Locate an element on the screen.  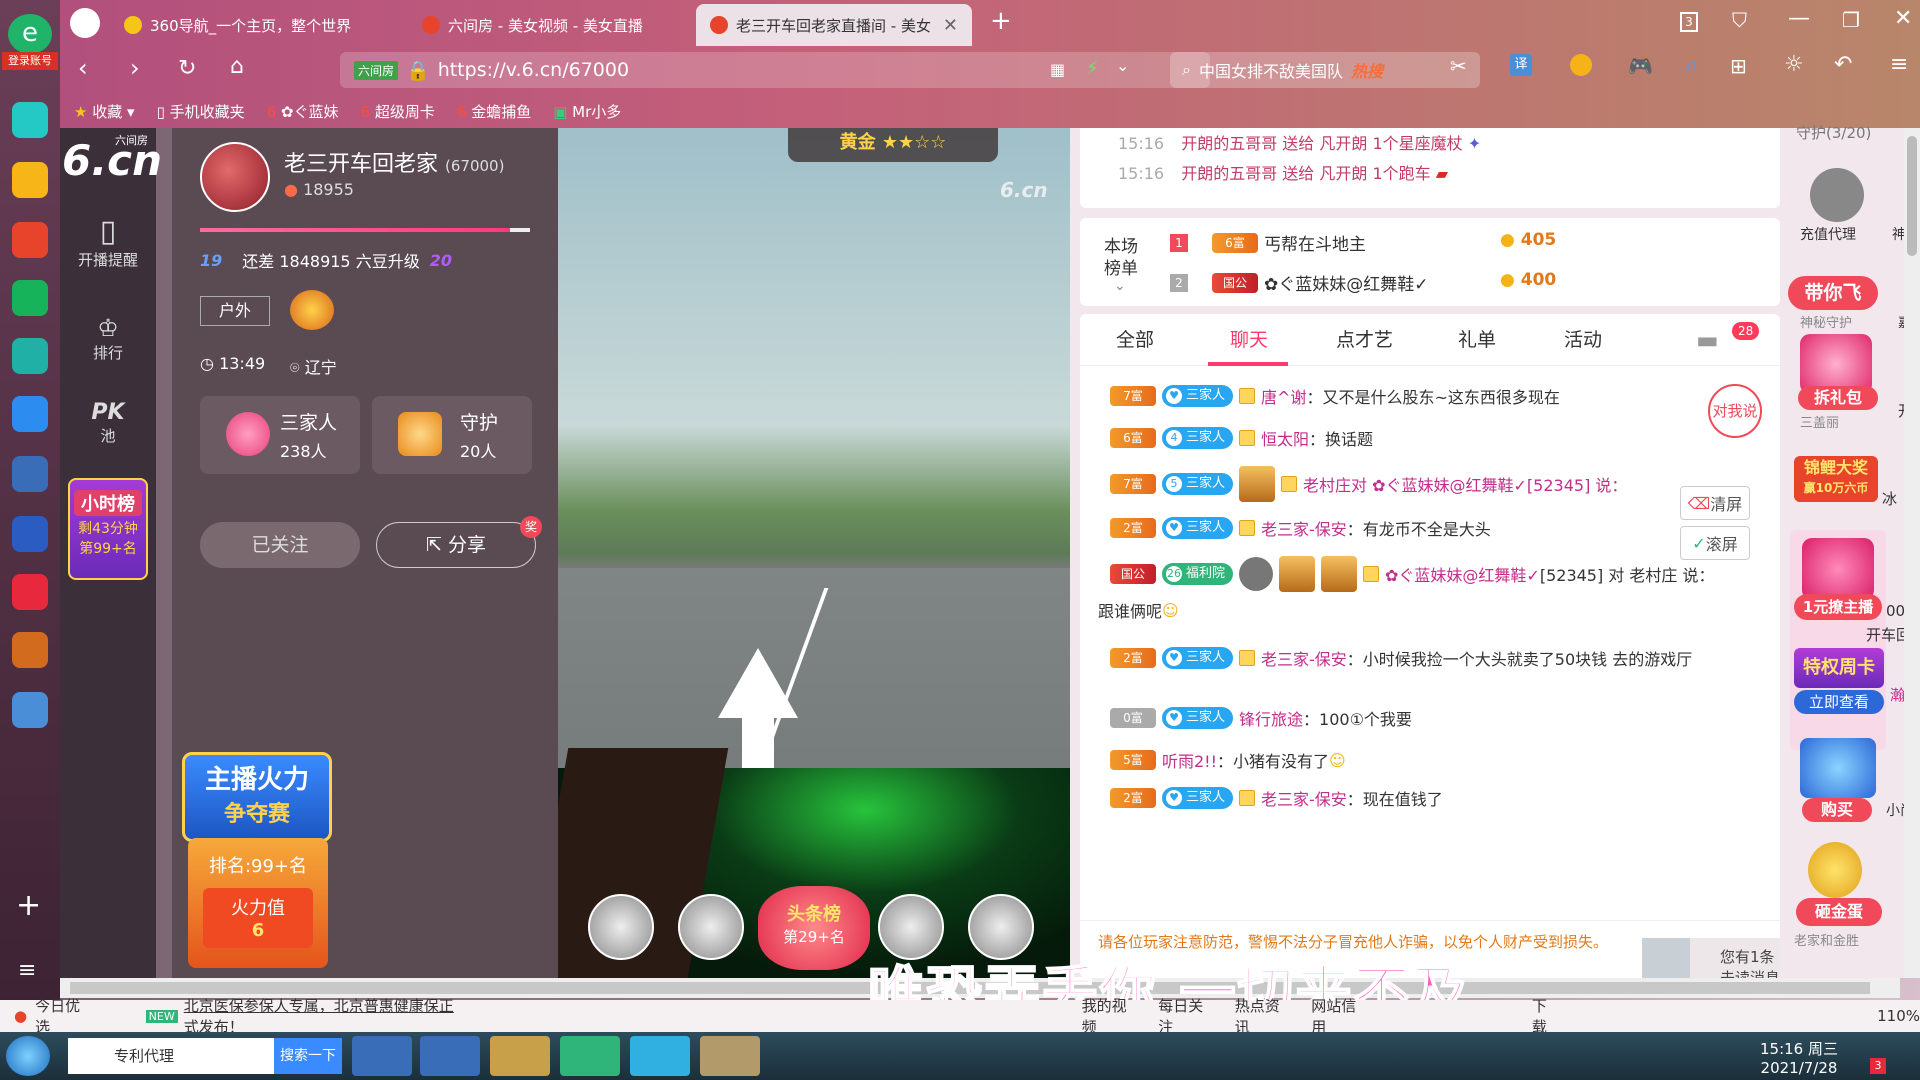
tab-count-icon: 3 is located at coordinates (1689, 22).